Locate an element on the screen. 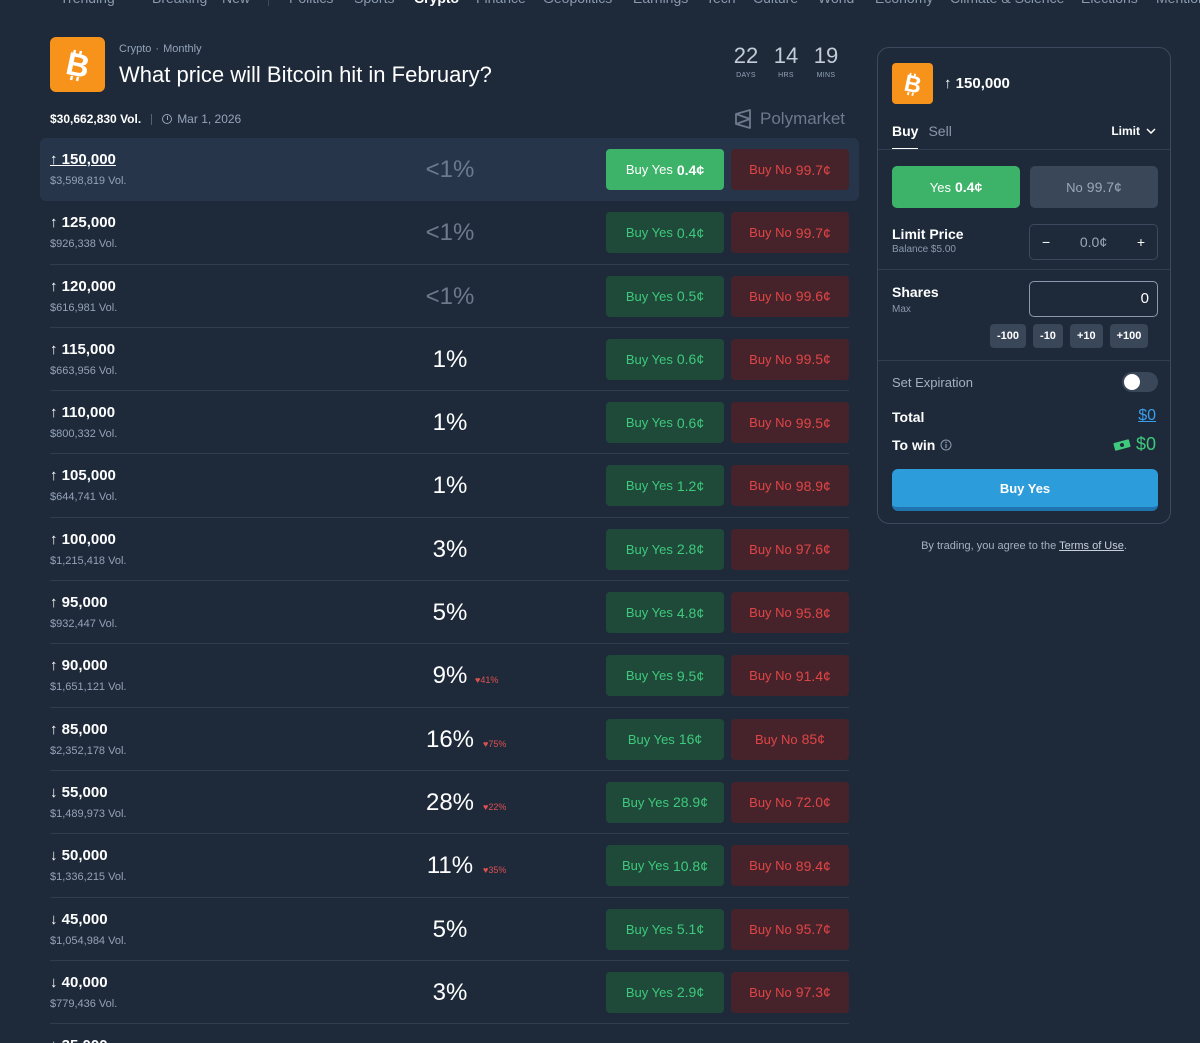 Image resolution: width=1200 pixels, height=1043 pixels. market-label: ↑ 100,000 is located at coordinates (83, 539).